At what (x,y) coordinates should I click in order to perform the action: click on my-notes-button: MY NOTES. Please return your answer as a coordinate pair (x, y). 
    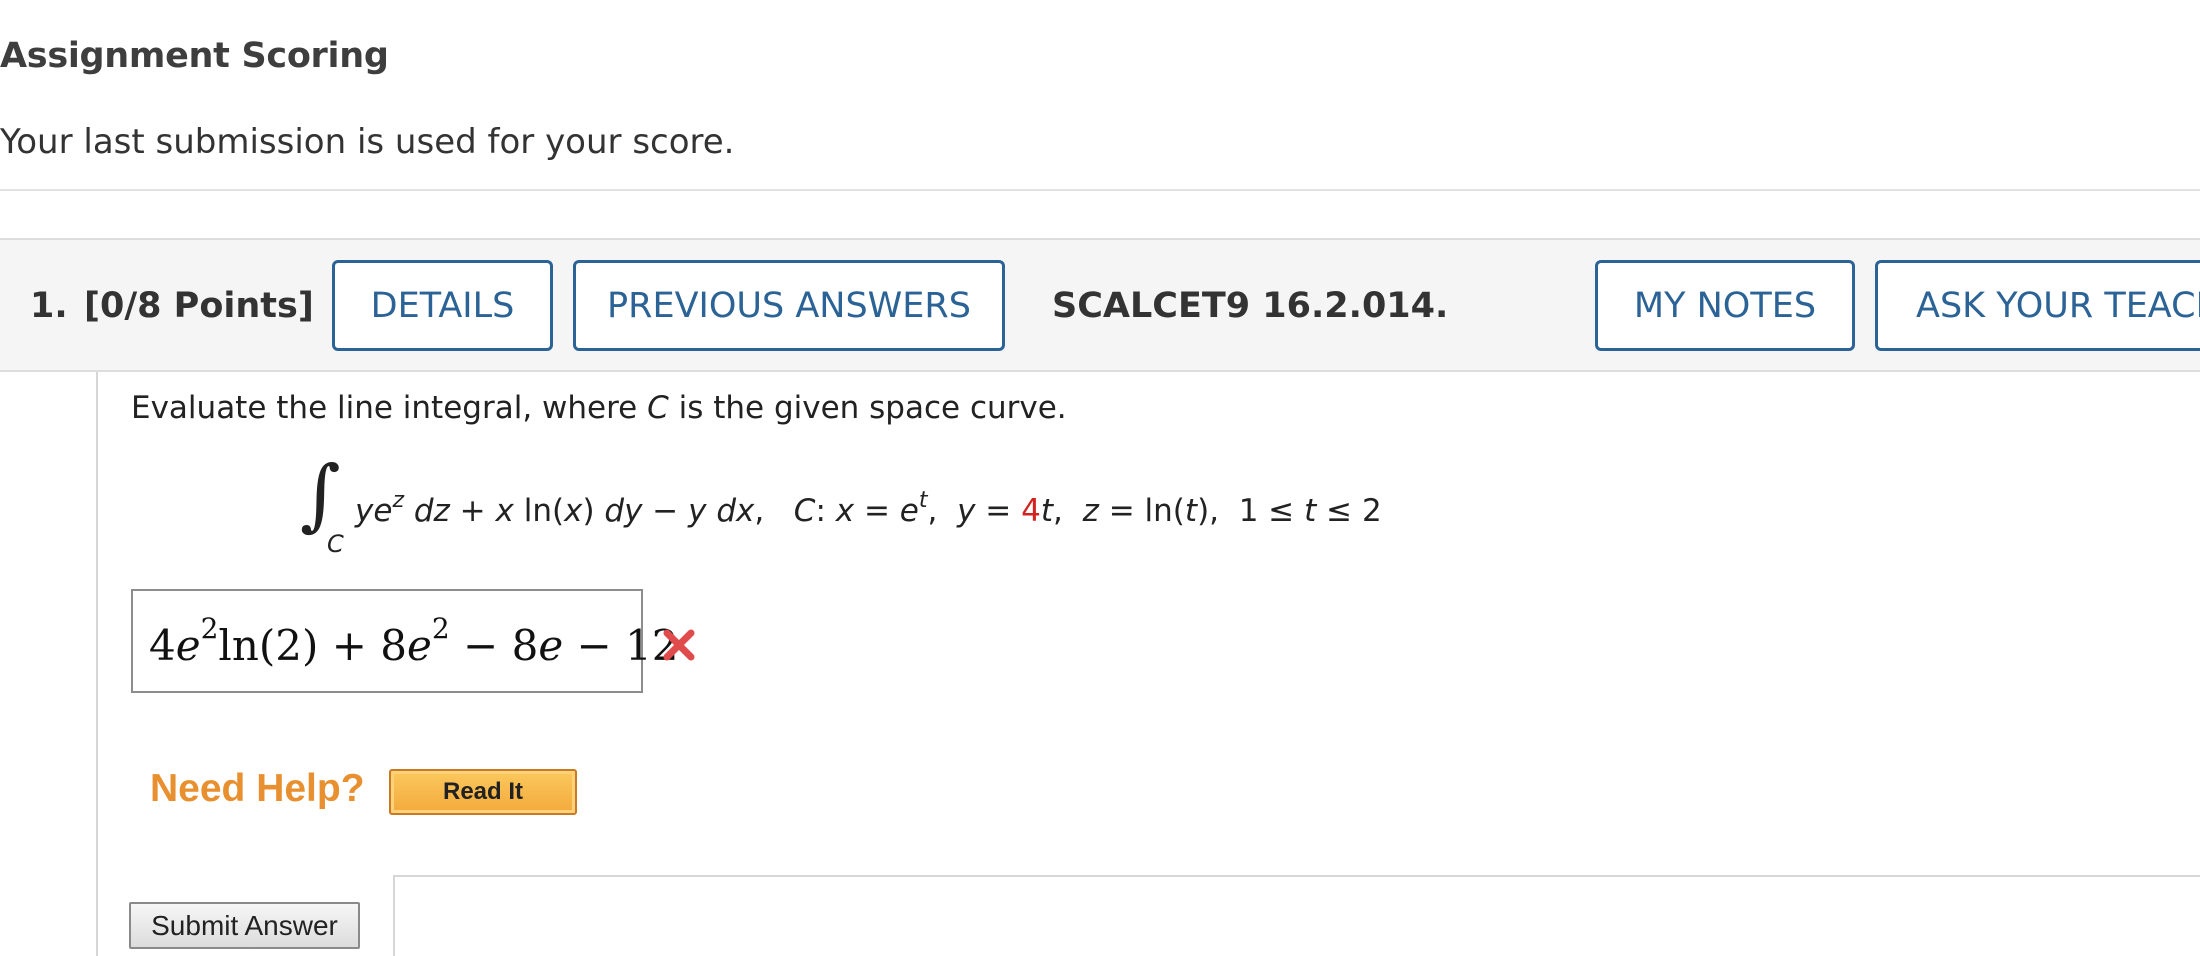
    Looking at the image, I should click on (1725, 305).